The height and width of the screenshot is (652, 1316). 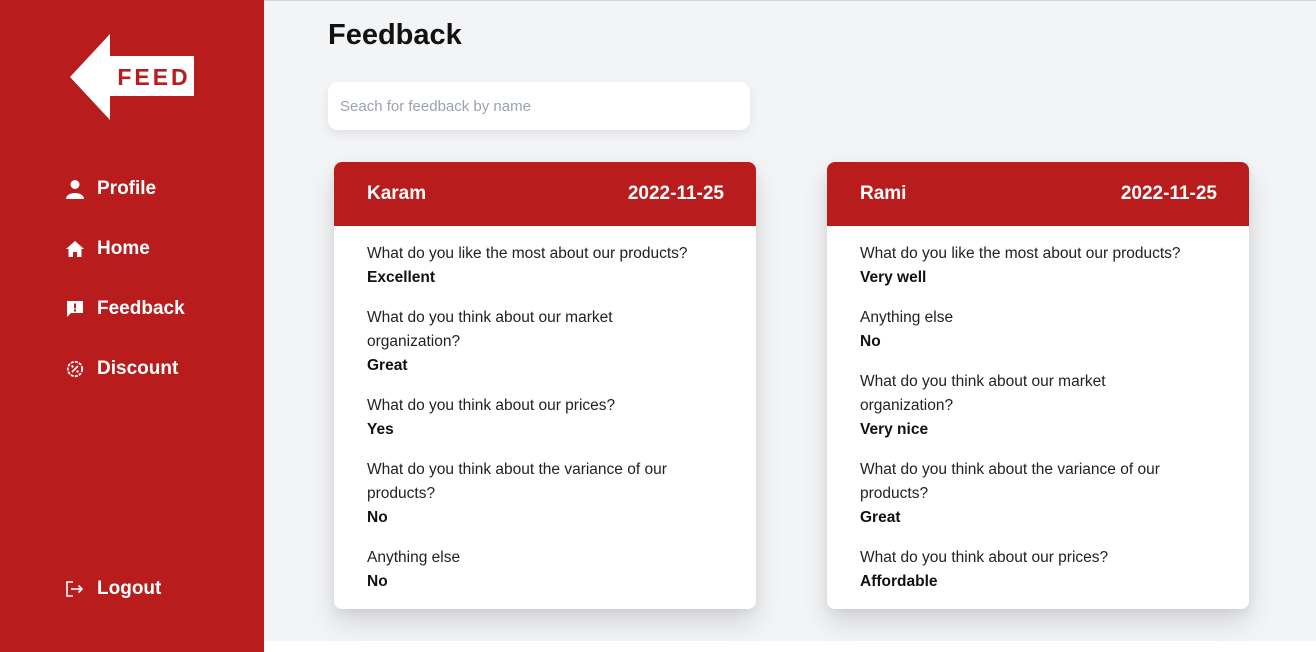 What do you see at coordinates (545, 418) in the screenshot?
I see `qa-item: What do you think about our prices? Yes` at bounding box center [545, 418].